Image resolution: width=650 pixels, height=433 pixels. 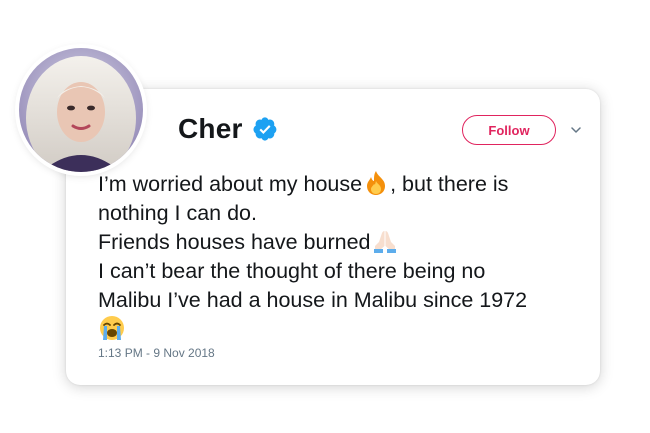 What do you see at coordinates (112, 328) in the screenshot?
I see `loudly-crying-face-icon` at bounding box center [112, 328].